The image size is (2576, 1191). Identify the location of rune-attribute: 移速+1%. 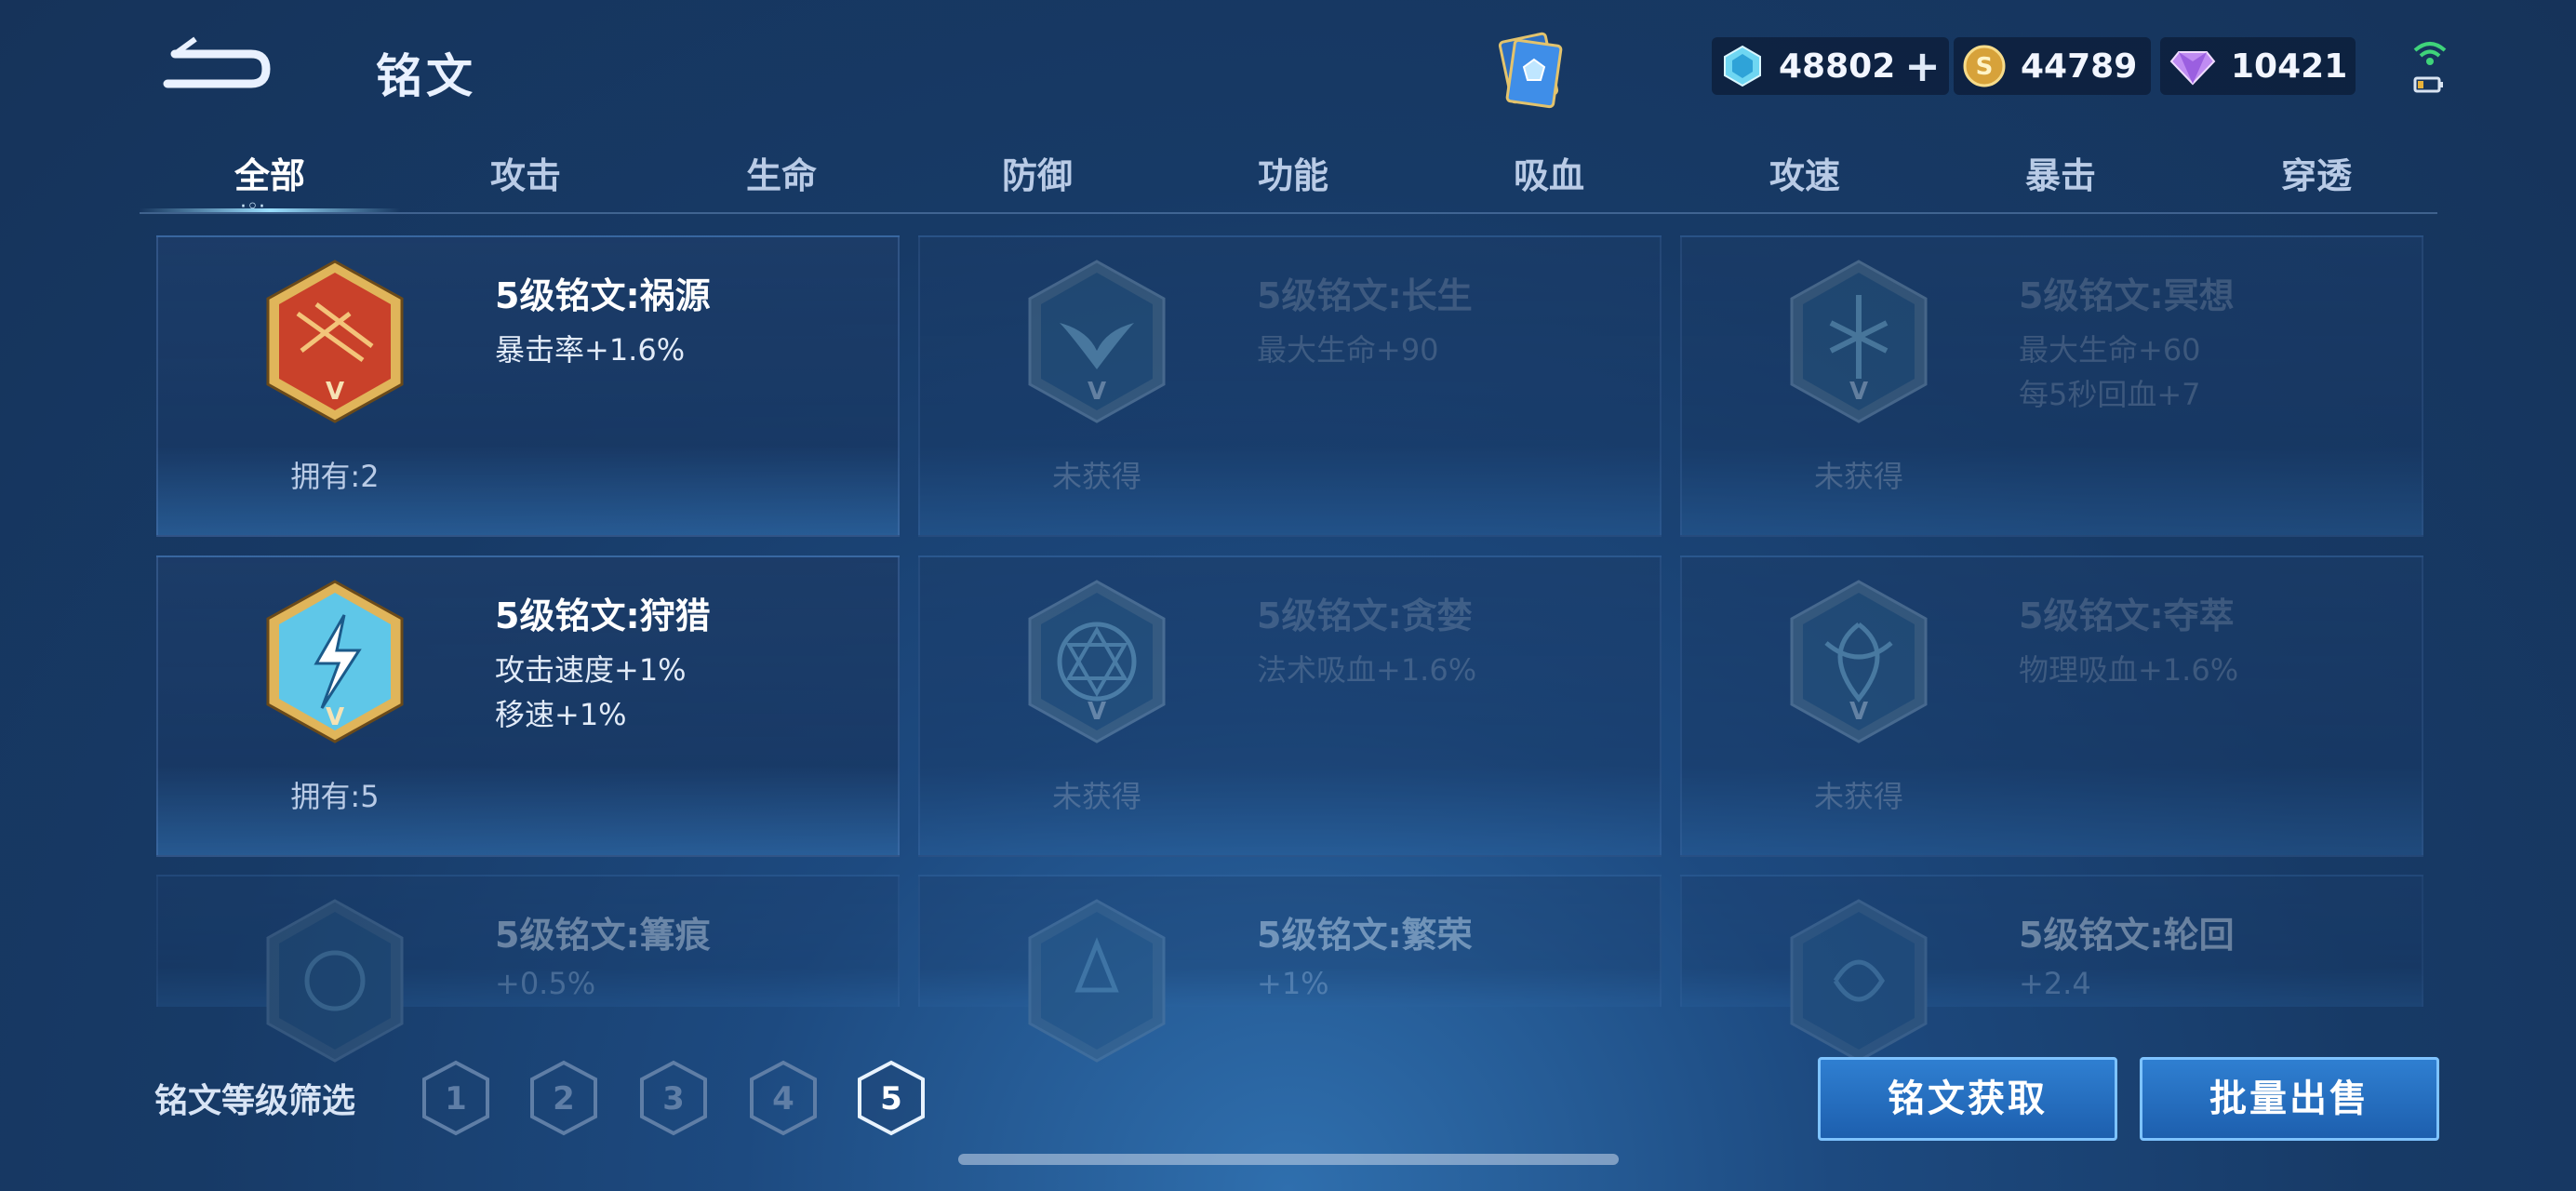
(561, 714).